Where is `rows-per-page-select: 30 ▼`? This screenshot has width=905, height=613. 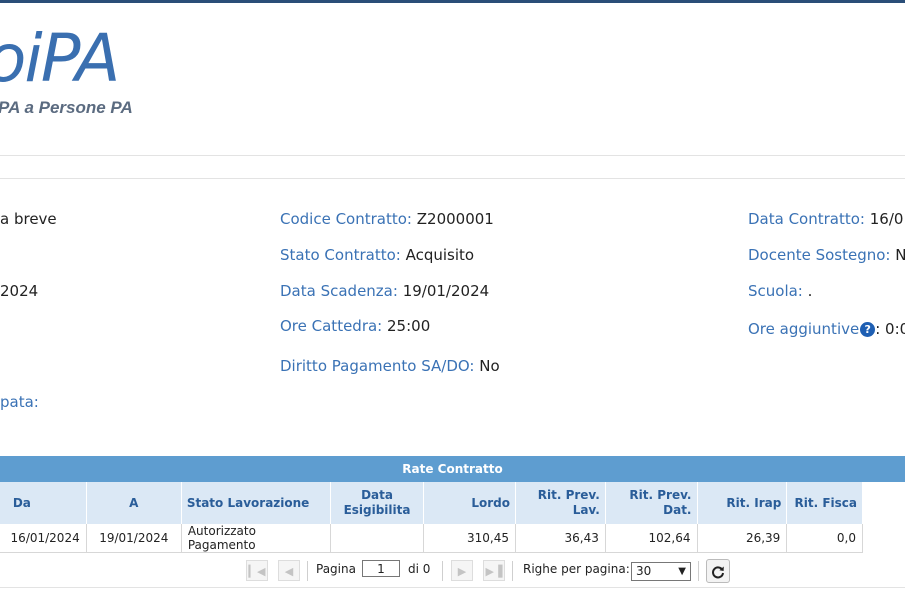 rows-per-page-select: 30 ▼ is located at coordinates (661, 571).